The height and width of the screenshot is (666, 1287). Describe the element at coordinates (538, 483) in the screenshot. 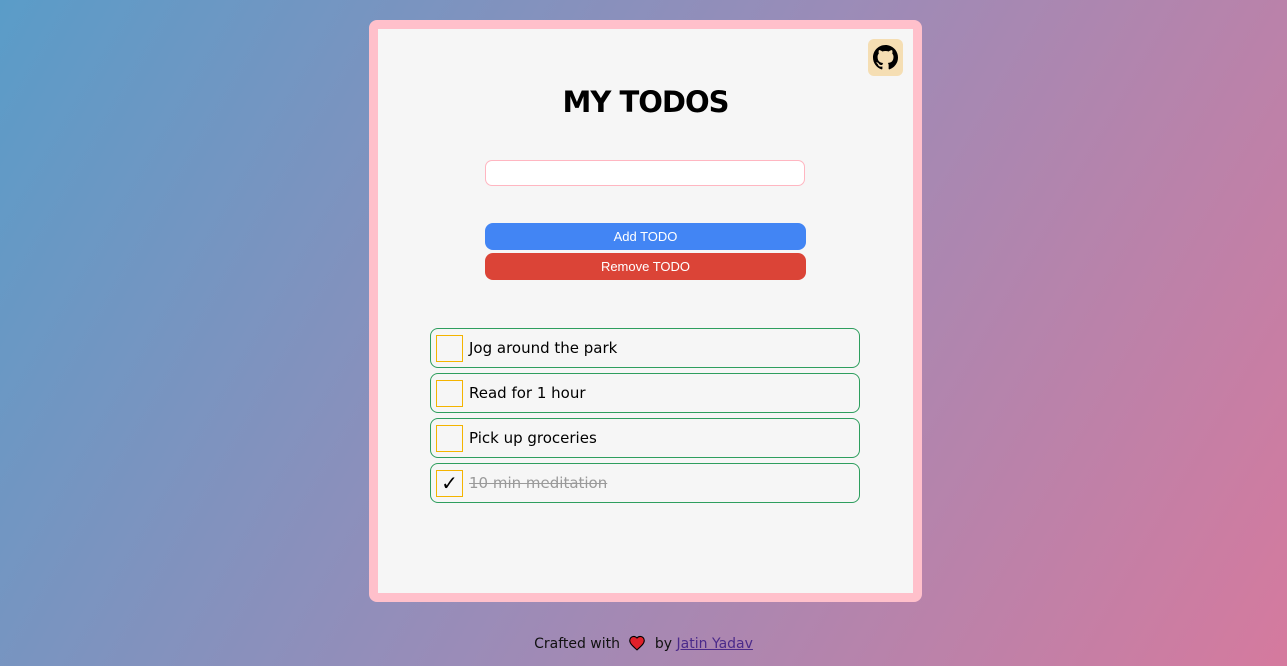

I see `todo-text-done: 10 min meditation` at that location.